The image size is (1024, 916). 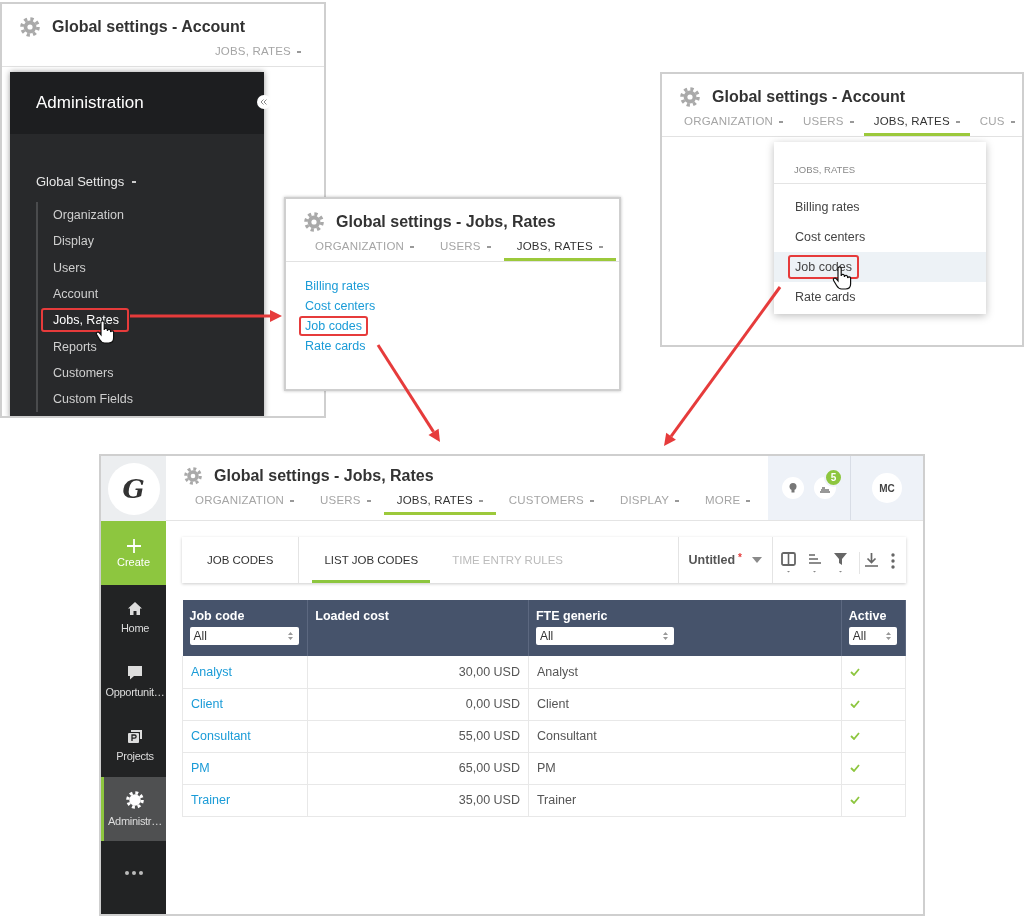 I want to click on table-cell: Analyst, so click(x=685, y=672).